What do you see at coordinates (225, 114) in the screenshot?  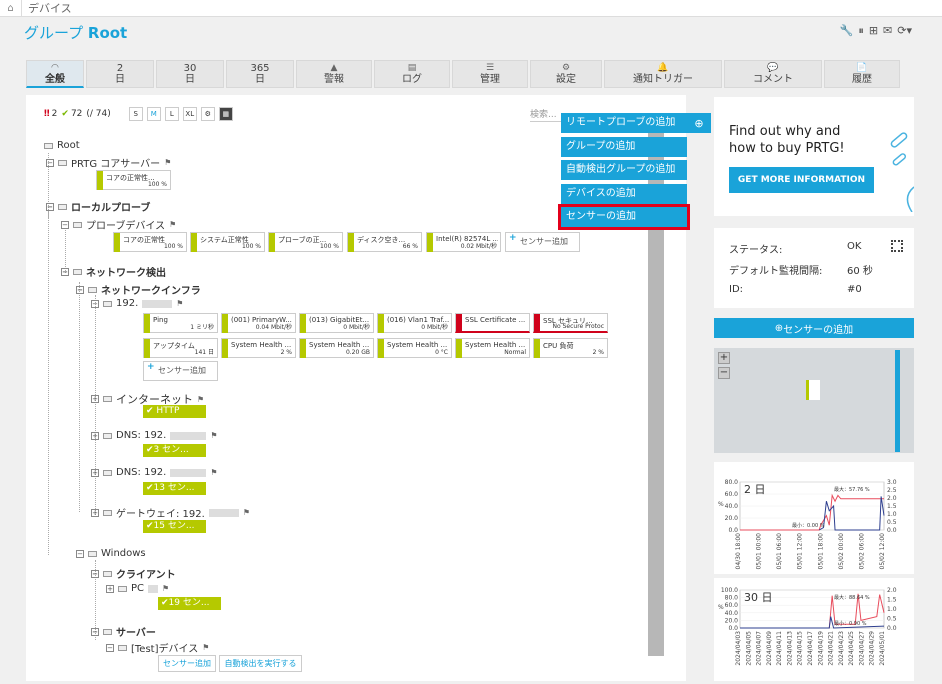 I see `grid-view-icon: ▦` at bounding box center [225, 114].